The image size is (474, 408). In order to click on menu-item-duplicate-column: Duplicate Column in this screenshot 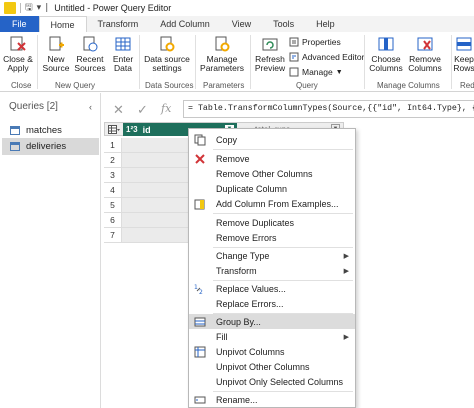, I will do `click(272, 188)`.